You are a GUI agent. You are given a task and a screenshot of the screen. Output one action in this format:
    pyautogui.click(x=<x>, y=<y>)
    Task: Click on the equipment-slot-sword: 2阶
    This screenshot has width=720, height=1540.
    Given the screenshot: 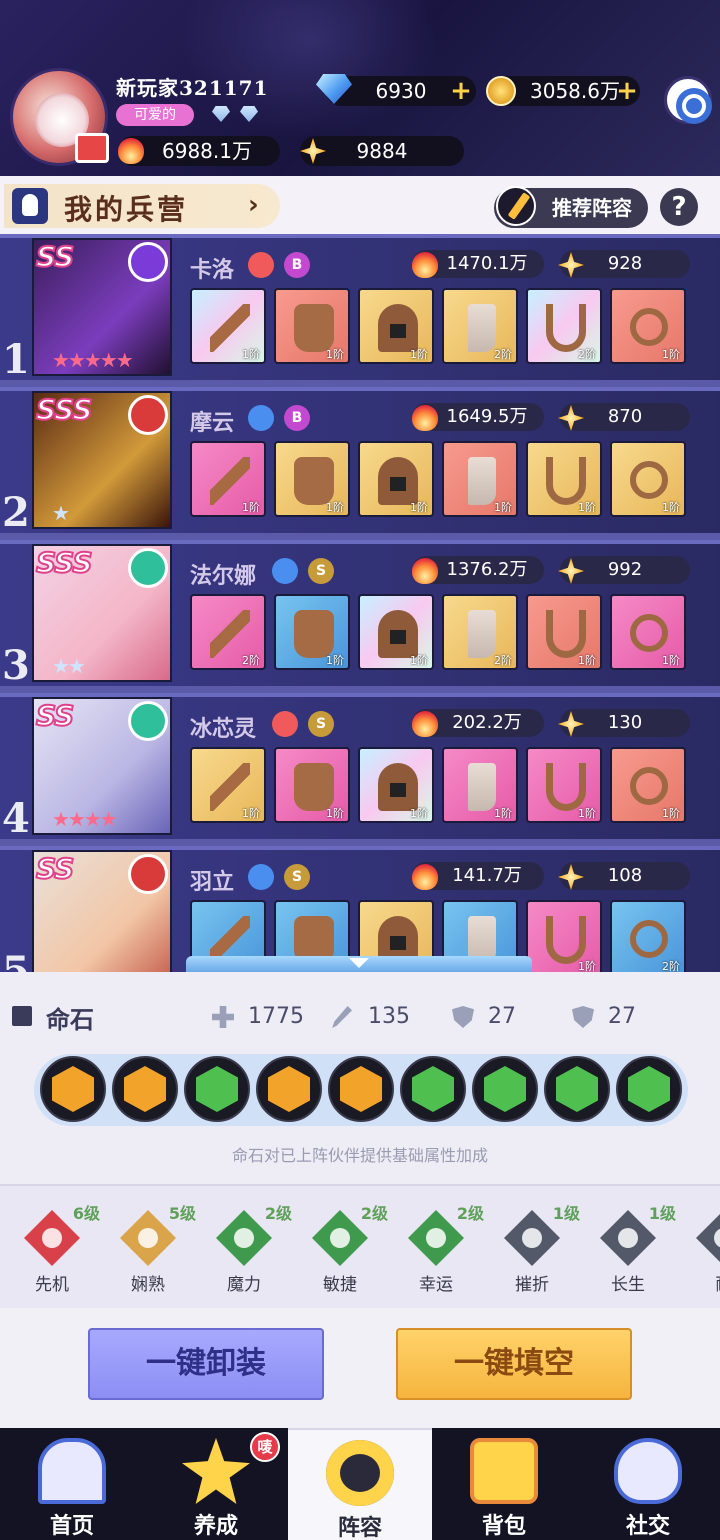 What is the action you would take?
    pyautogui.click(x=228, y=632)
    